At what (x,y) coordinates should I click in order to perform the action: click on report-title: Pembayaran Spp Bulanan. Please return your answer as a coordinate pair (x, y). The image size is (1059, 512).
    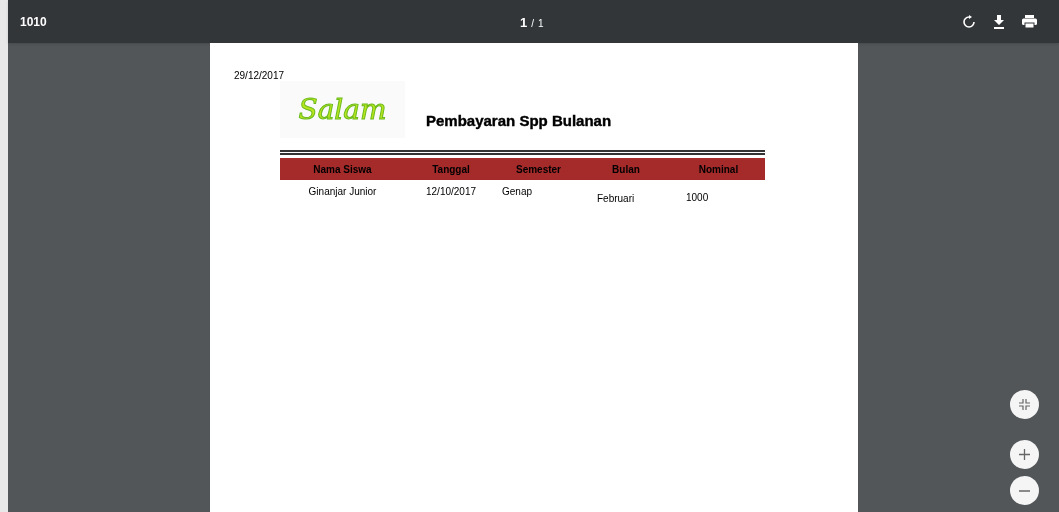
    Looking at the image, I should click on (519, 120).